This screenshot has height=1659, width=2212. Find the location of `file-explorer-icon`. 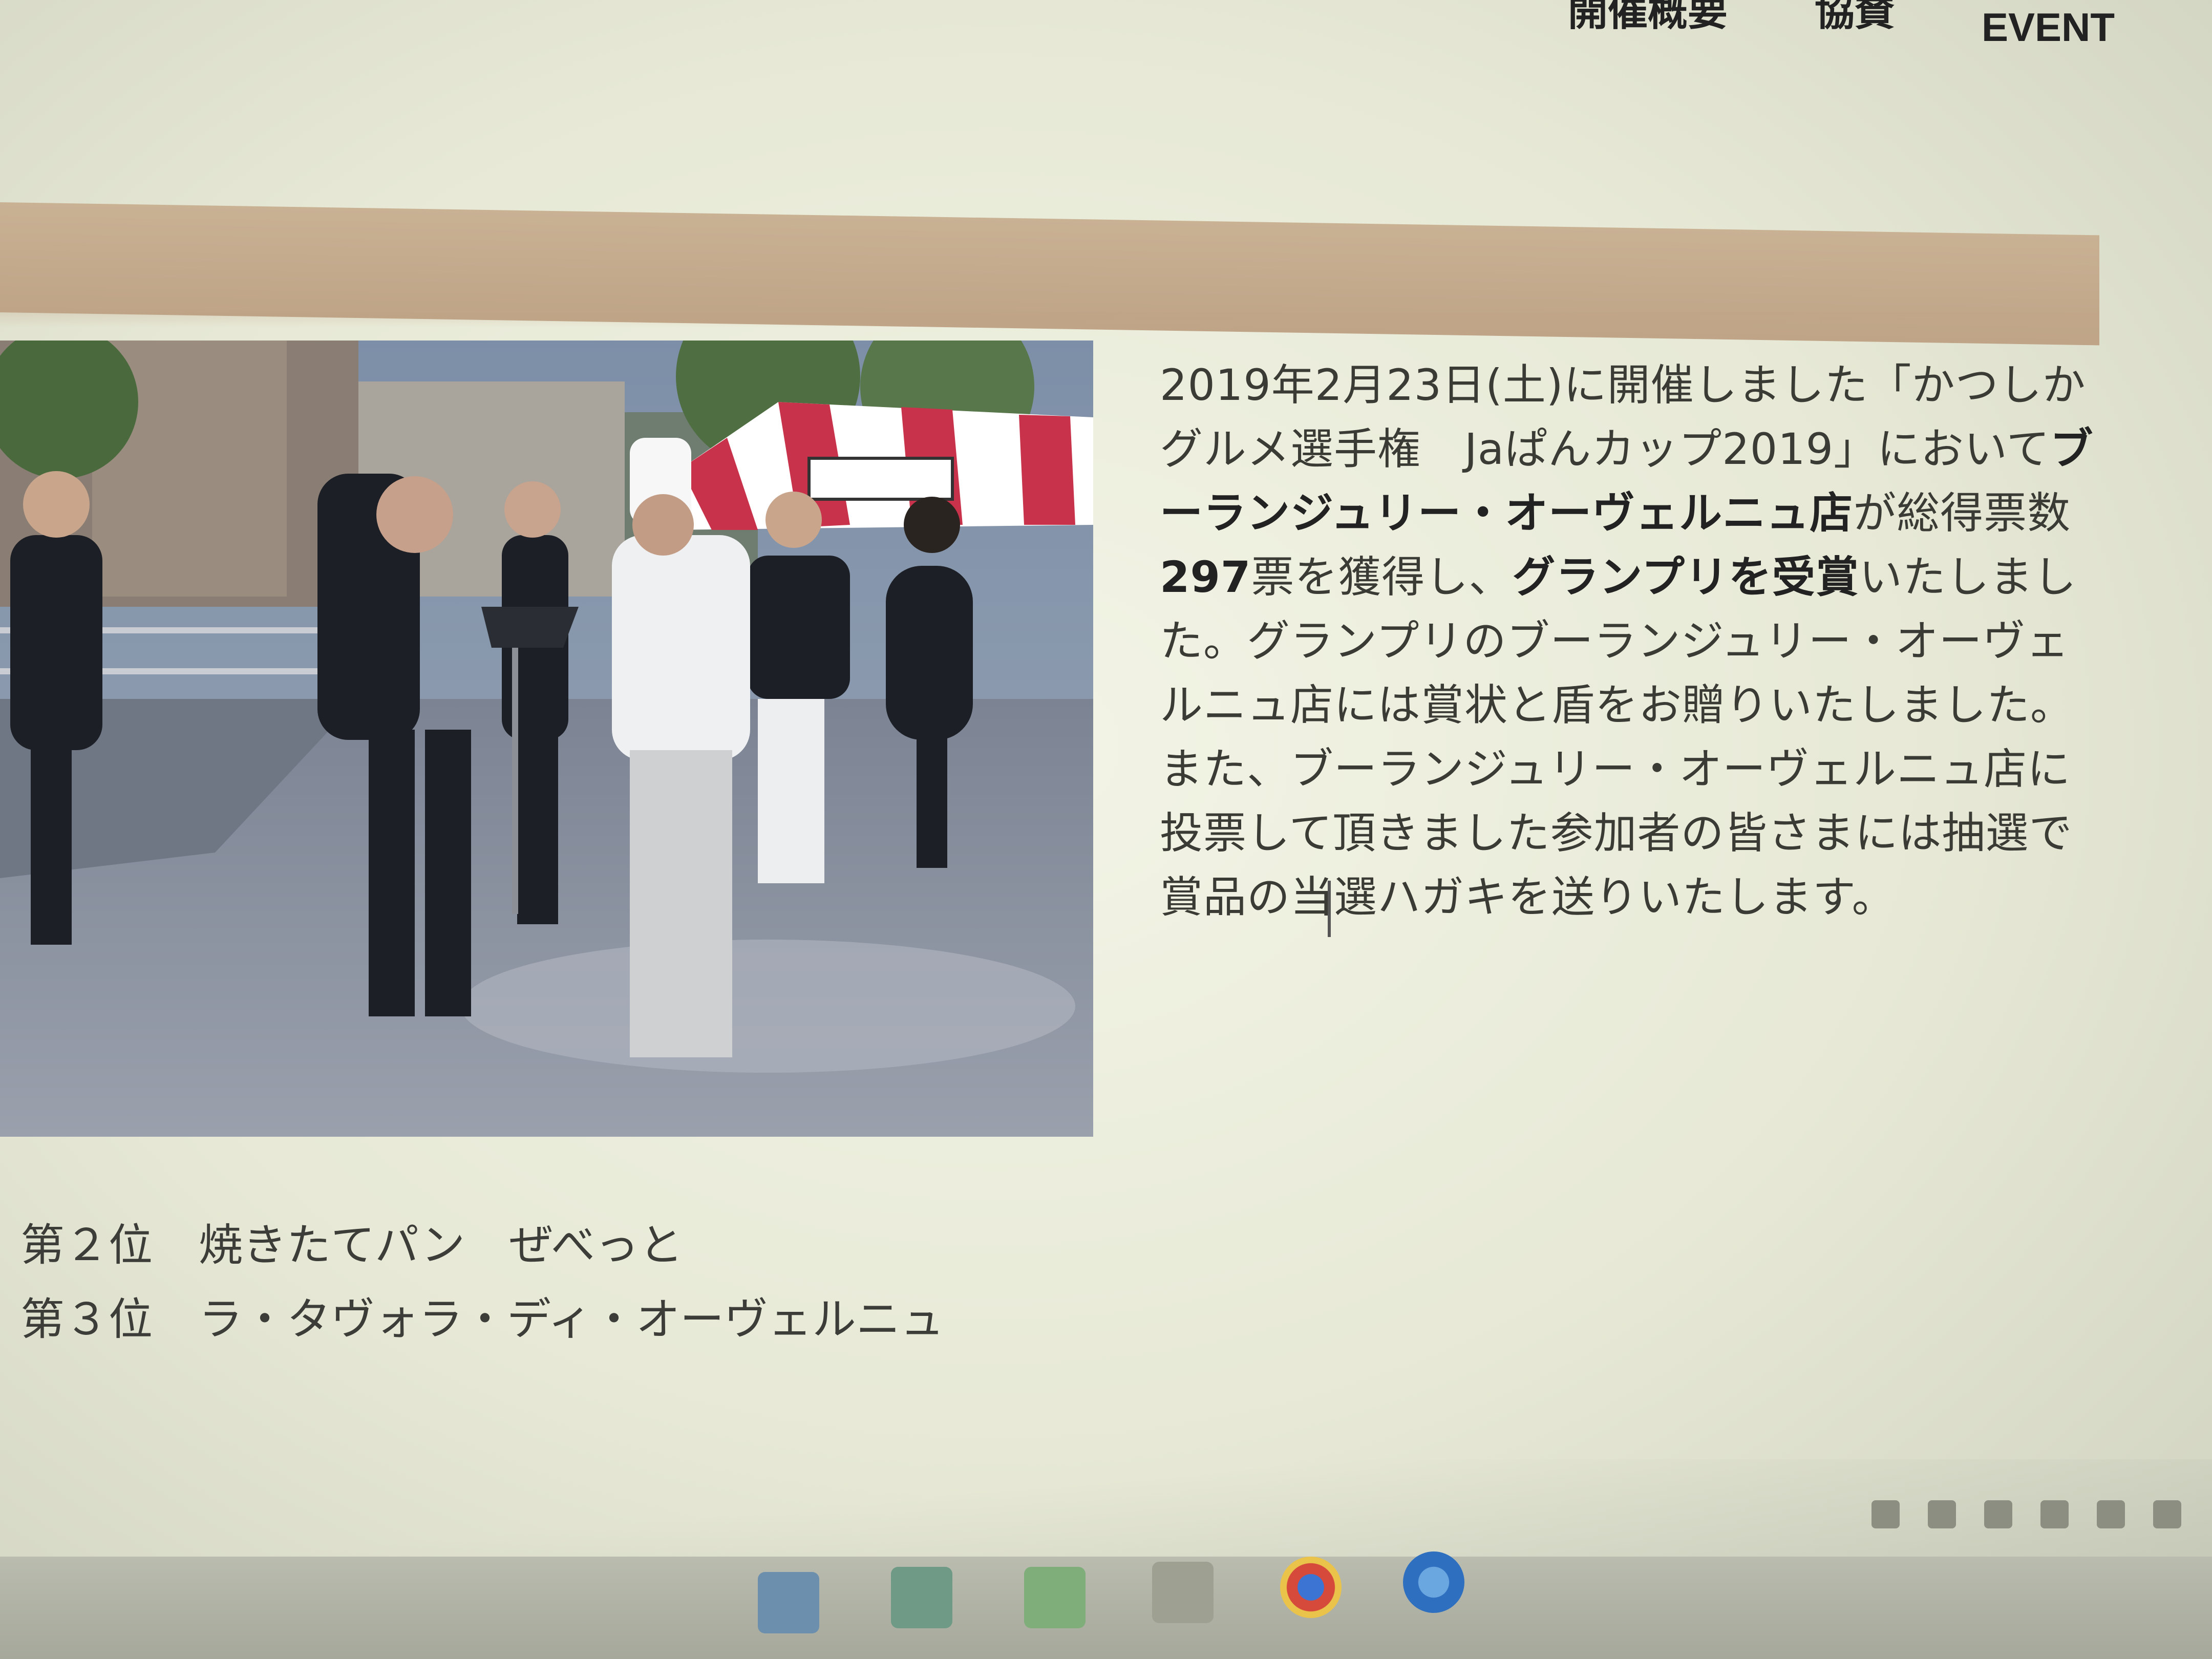

file-explorer-icon is located at coordinates (789, 1603).